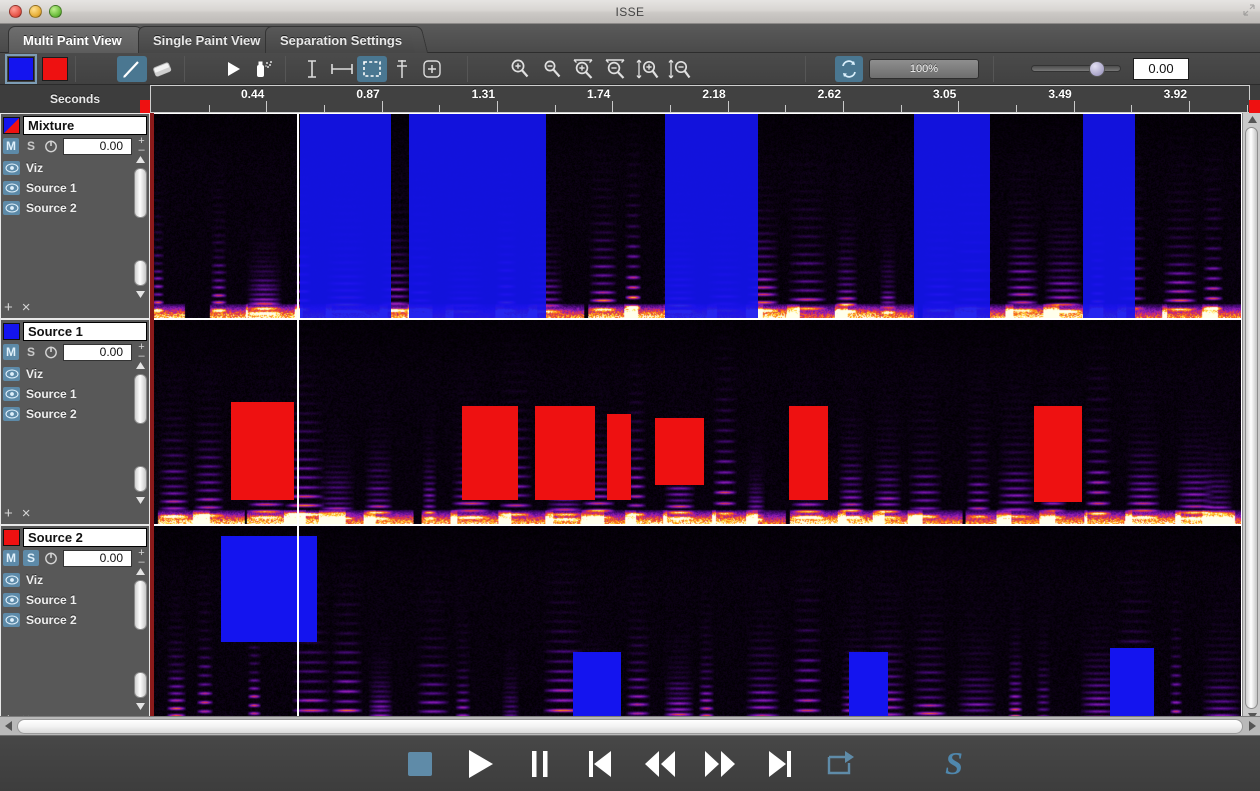 Image resolution: width=1260 pixels, height=791 pixels. What do you see at coordinates (207, 39) in the screenshot?
I see `tab-single-paint-view: Single Paint View` at bounding box center [207, 39].